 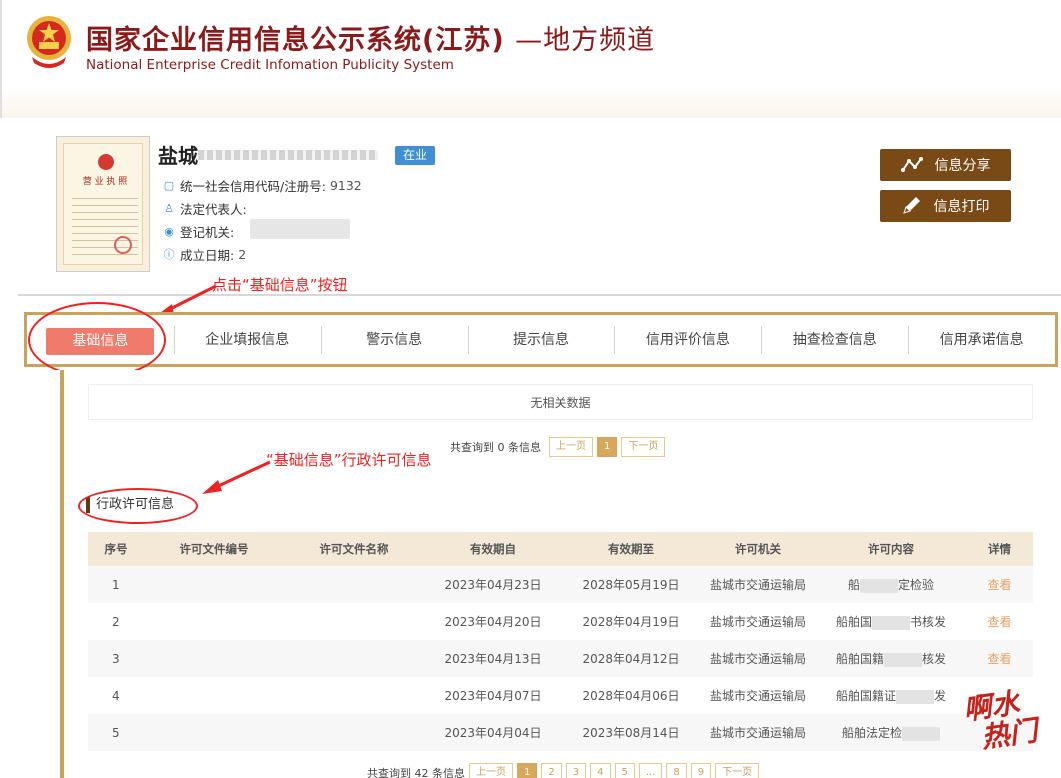 What do you see at coordinates (928, 622) in the screenshot?
I see `content-part: 书核发` at bounding box center [928, 622].